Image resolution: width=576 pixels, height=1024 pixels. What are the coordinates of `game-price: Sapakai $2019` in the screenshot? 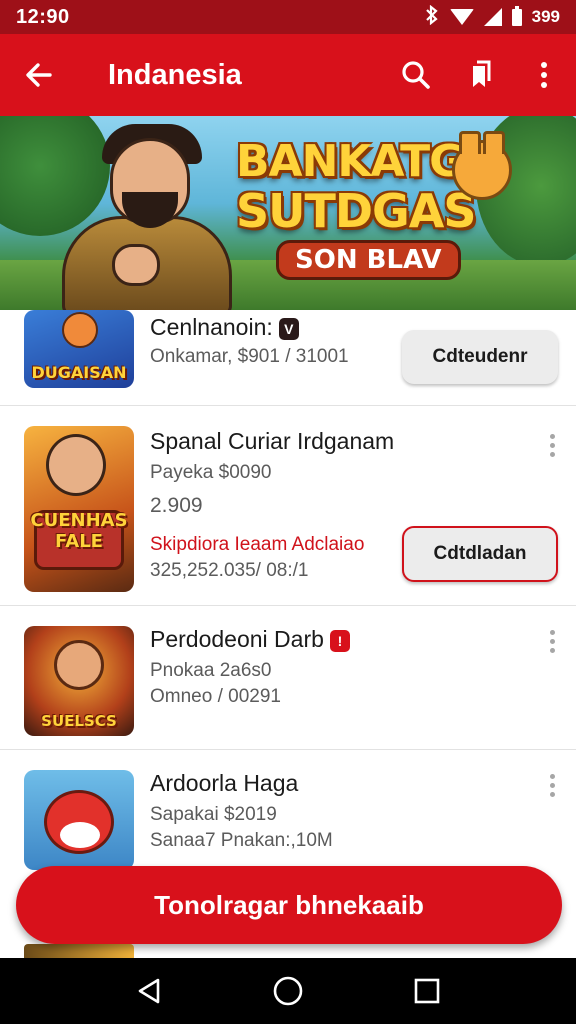 It's located at (213, 814).